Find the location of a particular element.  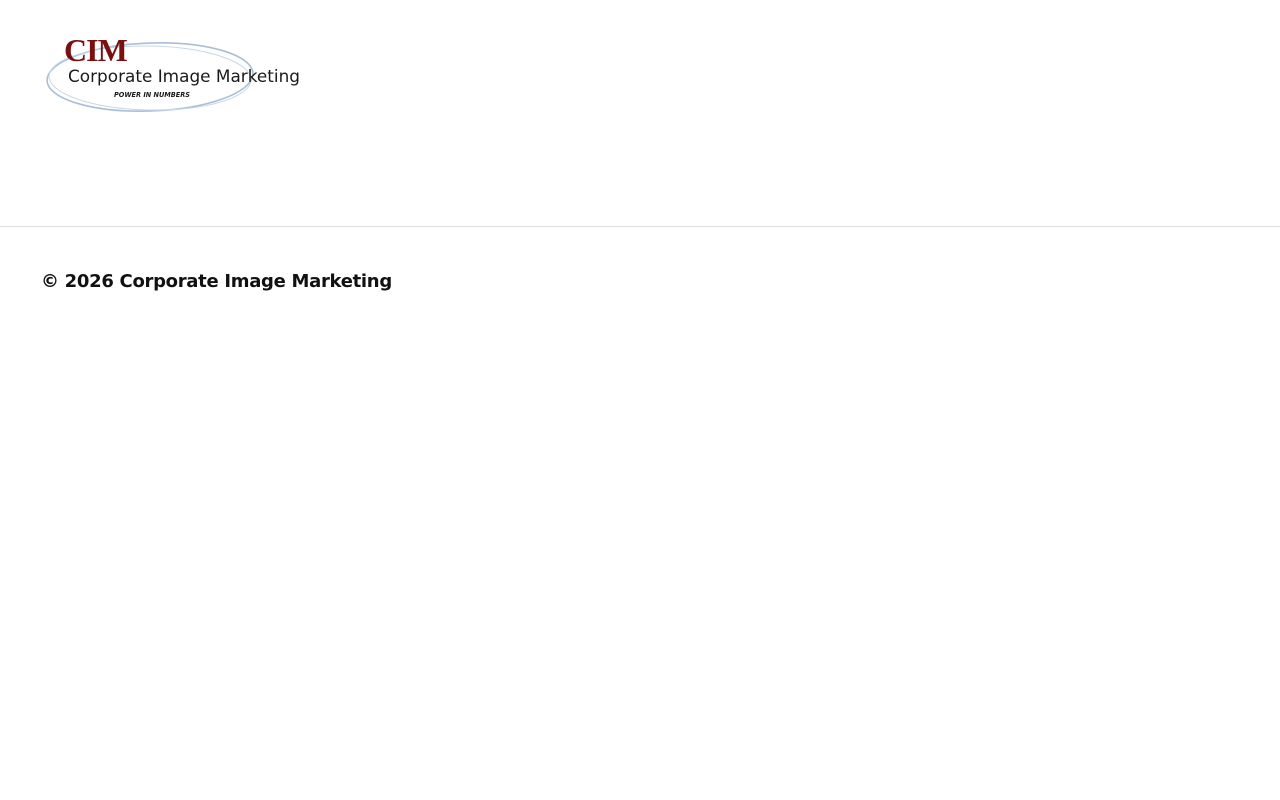

copyright-text: © 2026 Corporate Image Marketing is located at coordinates (216, 281).